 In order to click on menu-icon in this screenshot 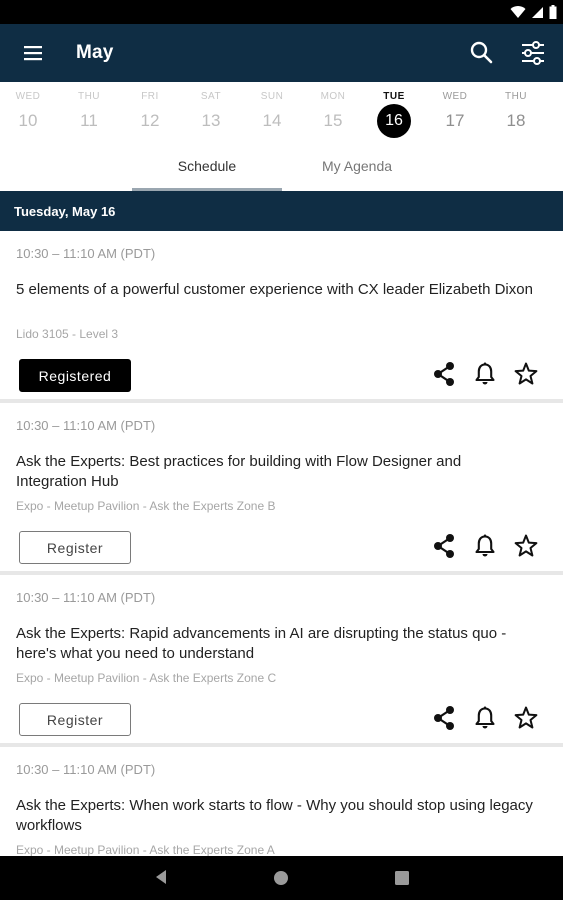, I will do `click(34, 53)`.